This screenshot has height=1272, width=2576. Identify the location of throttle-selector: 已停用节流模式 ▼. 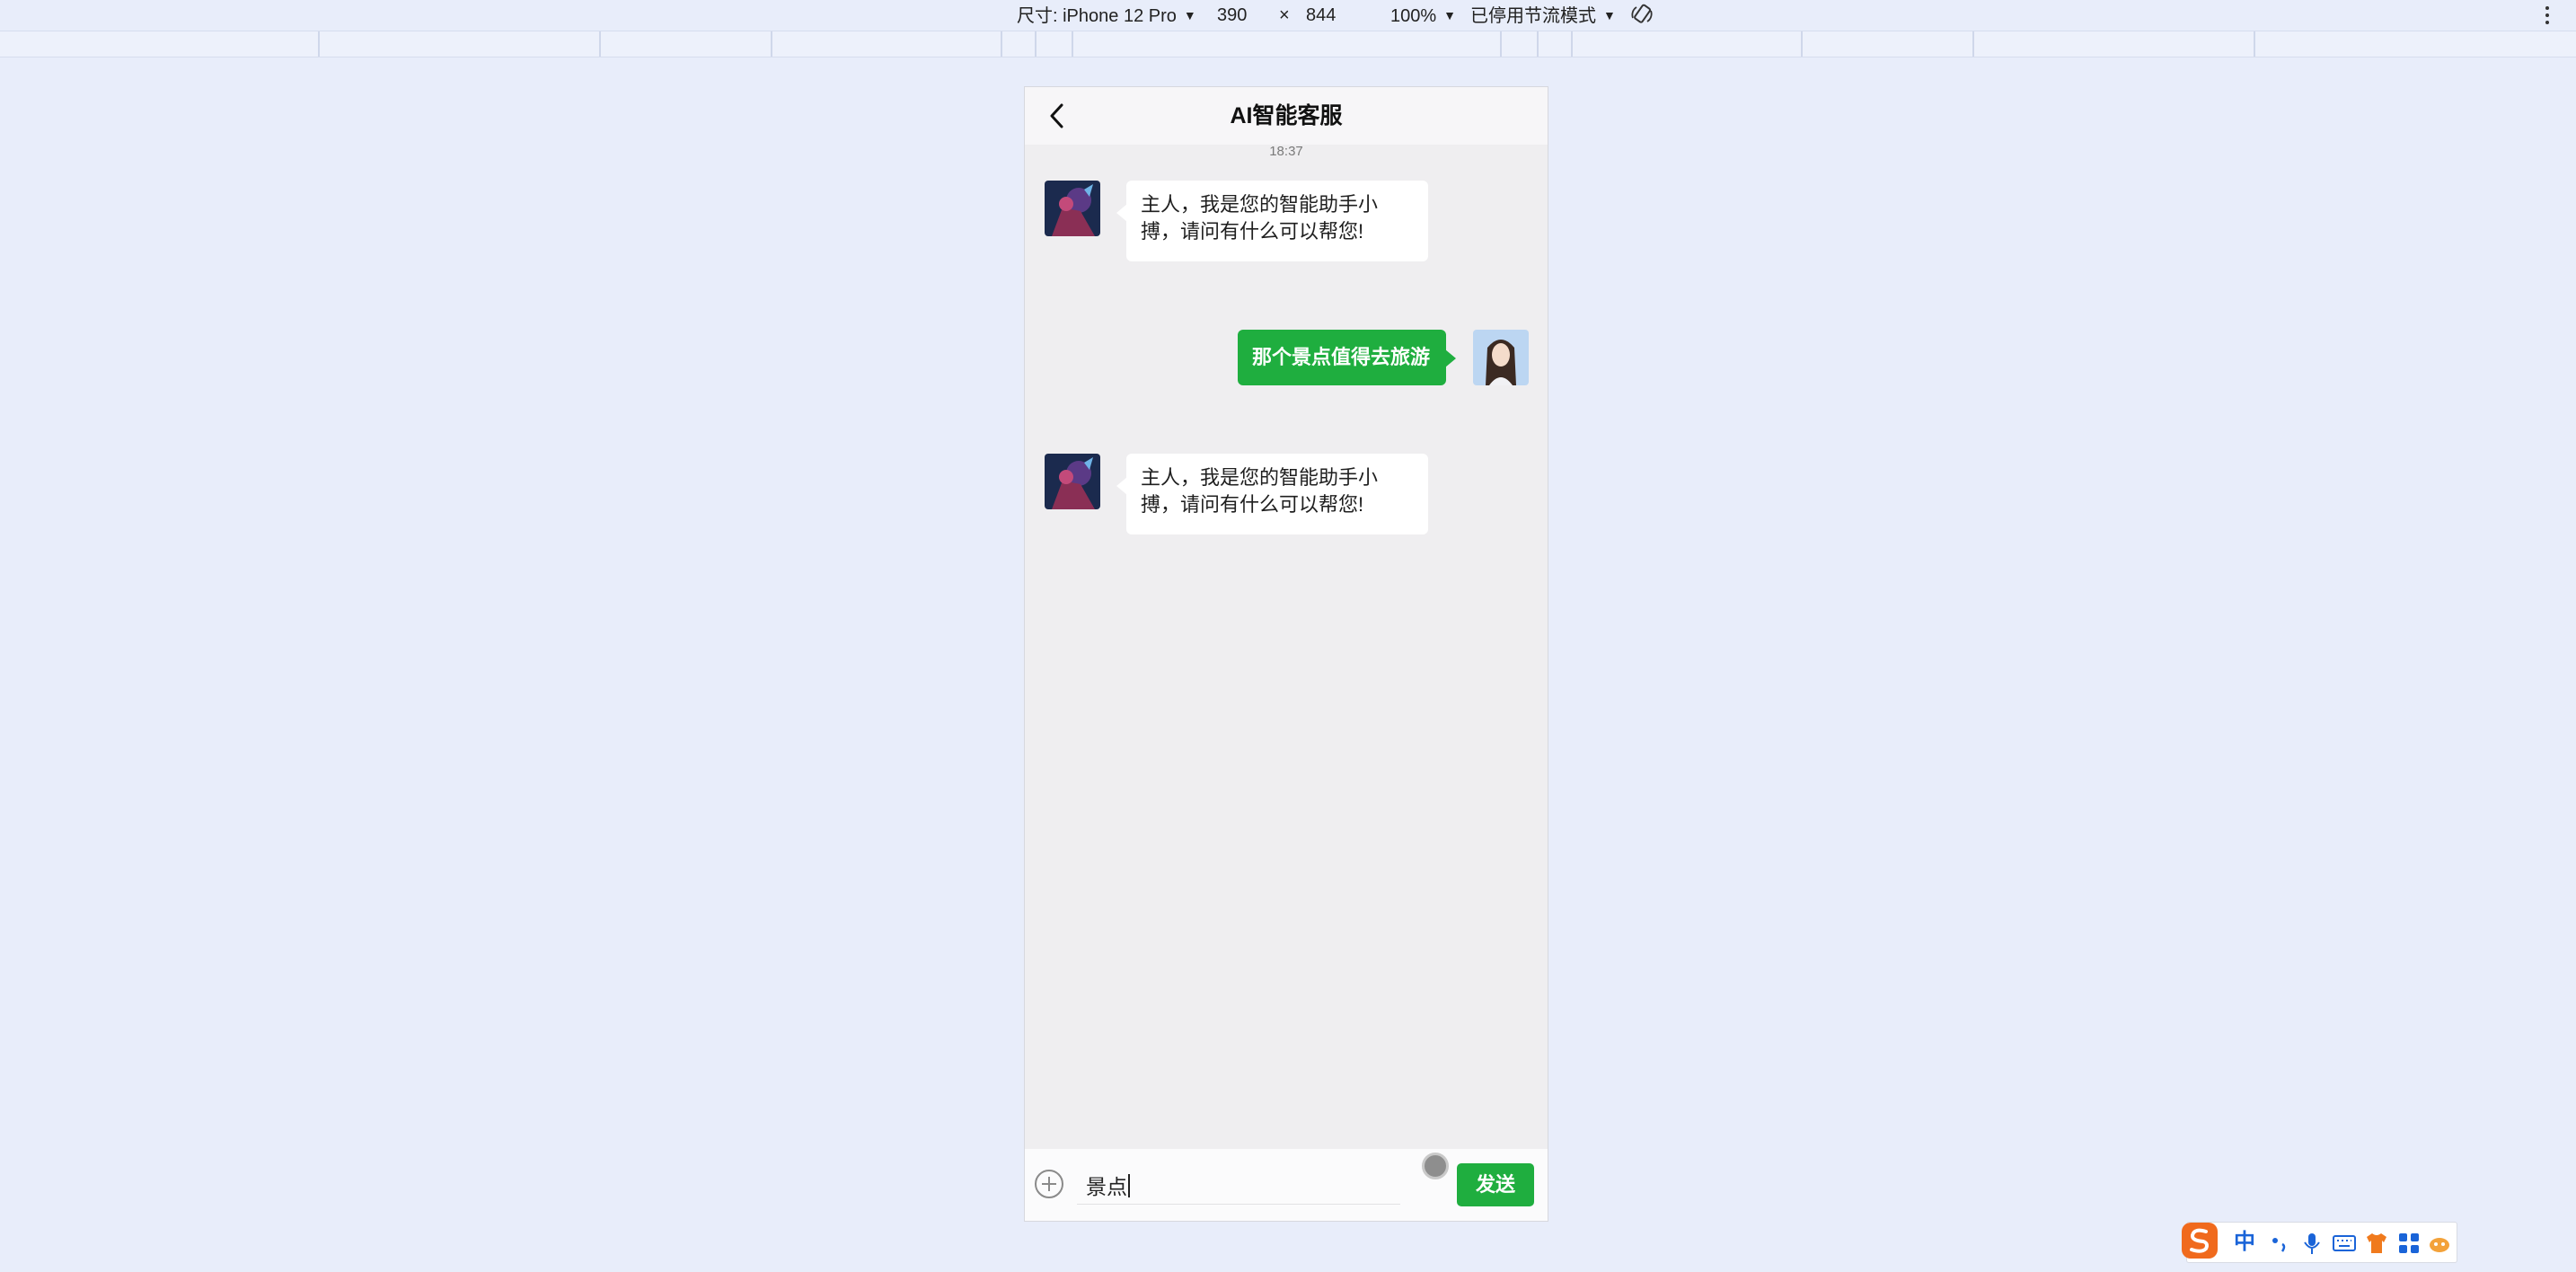
(1543, 16).